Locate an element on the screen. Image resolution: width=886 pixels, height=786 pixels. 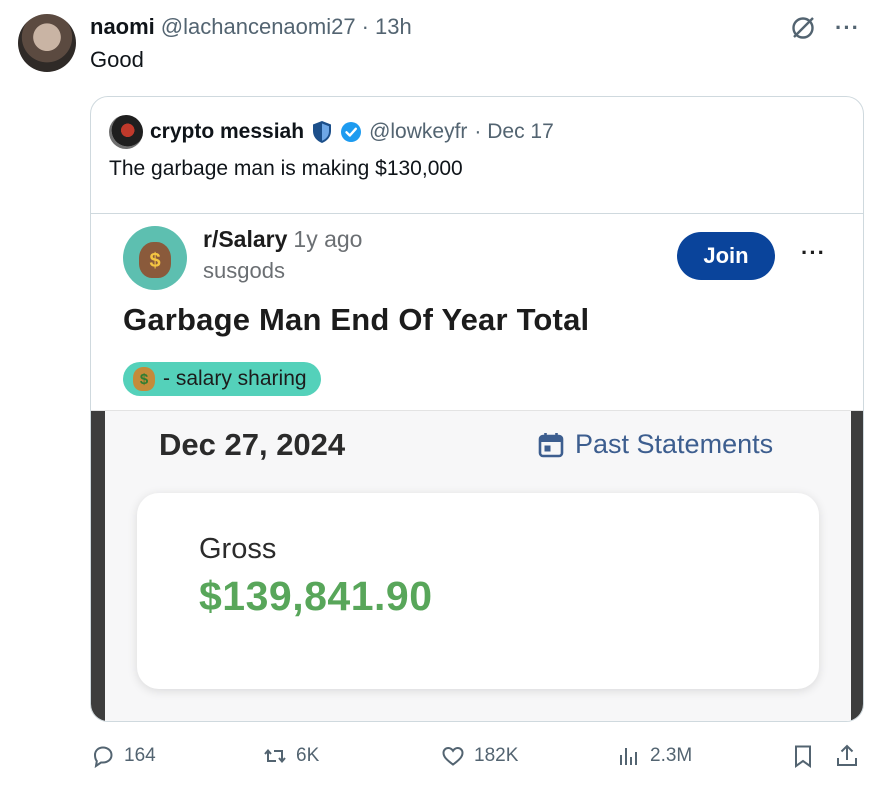
post-time: · 13h is located at coordinates (387, 27).